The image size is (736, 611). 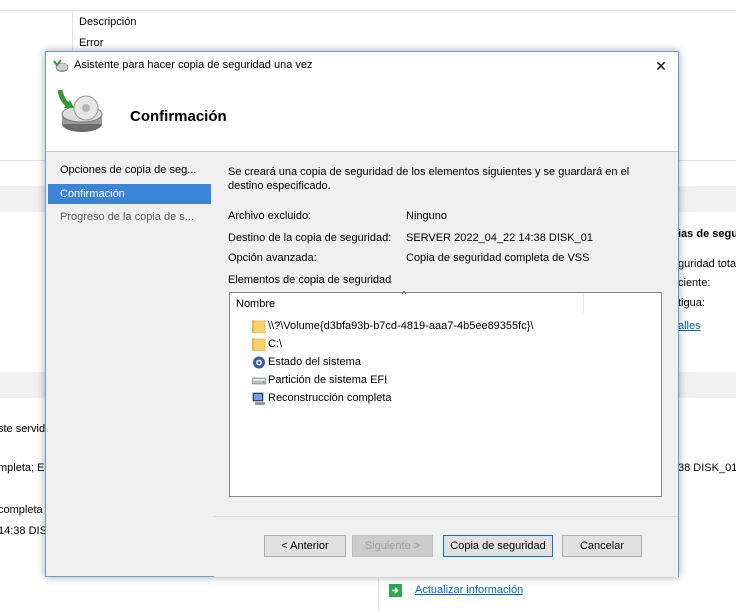 I want to click on drive-icon, so click(x=259, y=380).